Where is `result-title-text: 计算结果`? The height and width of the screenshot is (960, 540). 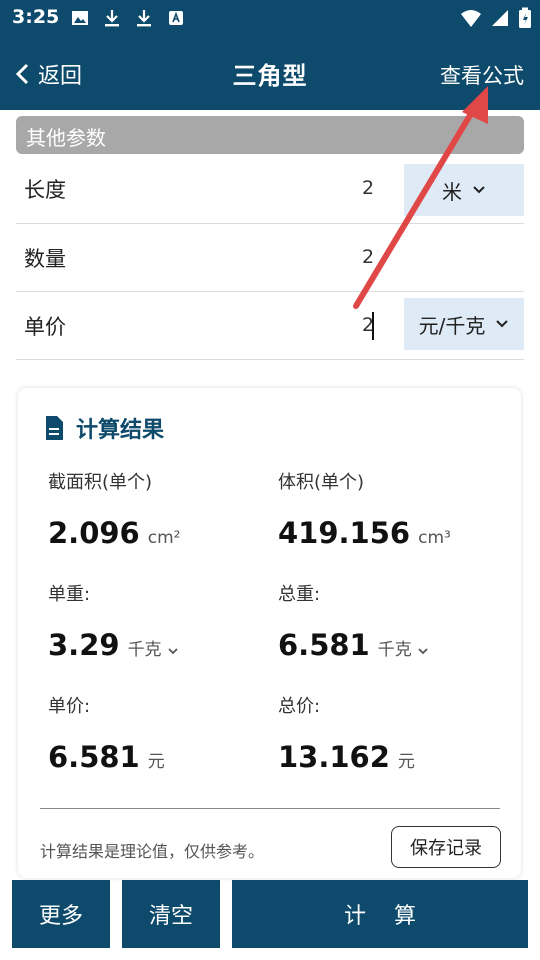
result-title-text: 计算结果 is located at coordinates (120, 430).